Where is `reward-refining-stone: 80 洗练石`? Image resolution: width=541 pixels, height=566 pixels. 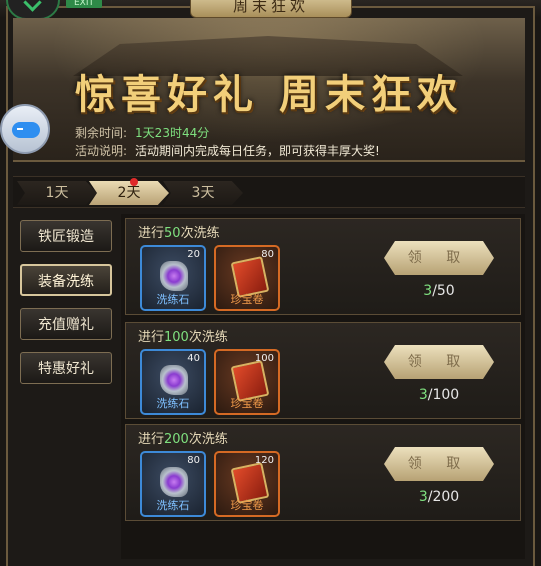 reward-refining-stone: 80 洗练石 is located at coordinates (173, 484).